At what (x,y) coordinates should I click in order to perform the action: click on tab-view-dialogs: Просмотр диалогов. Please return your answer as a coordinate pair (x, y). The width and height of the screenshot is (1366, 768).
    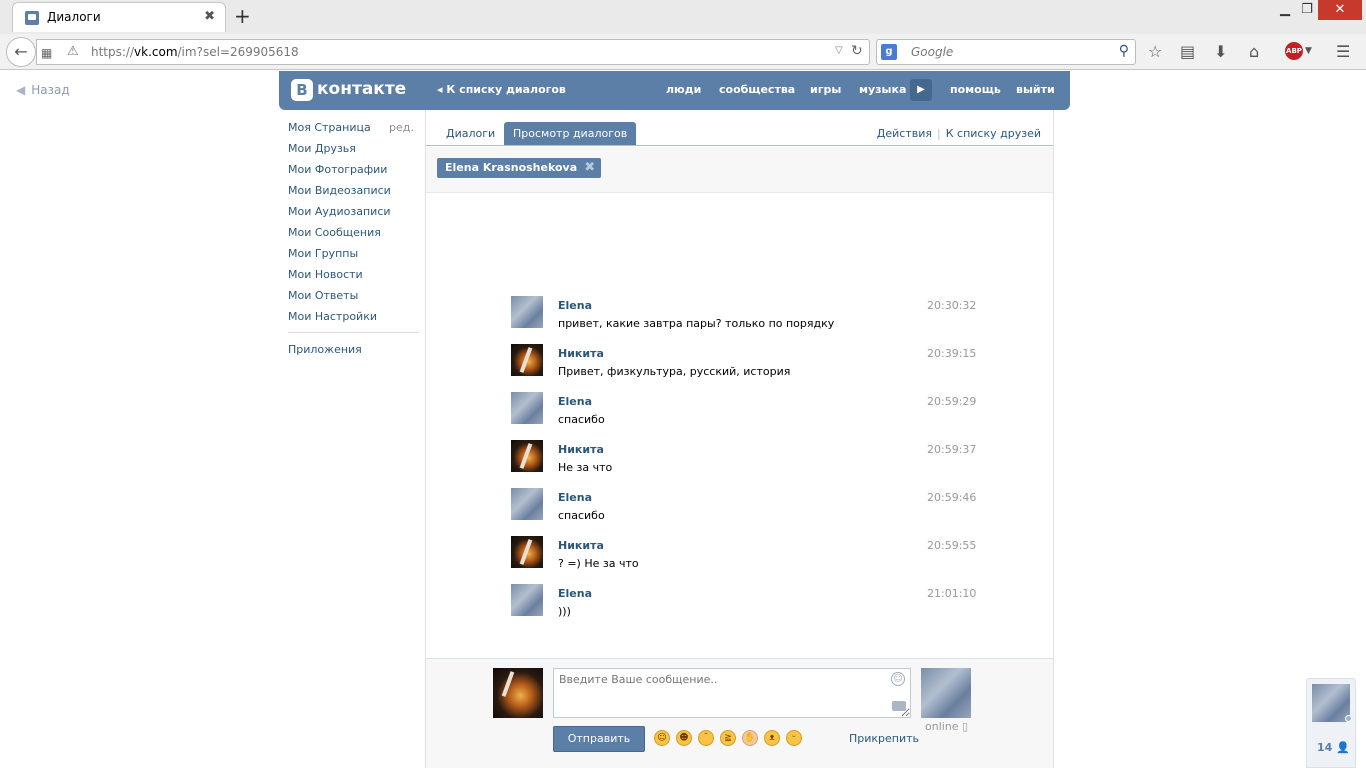
    Looking at the image, I should click on (570, 133).